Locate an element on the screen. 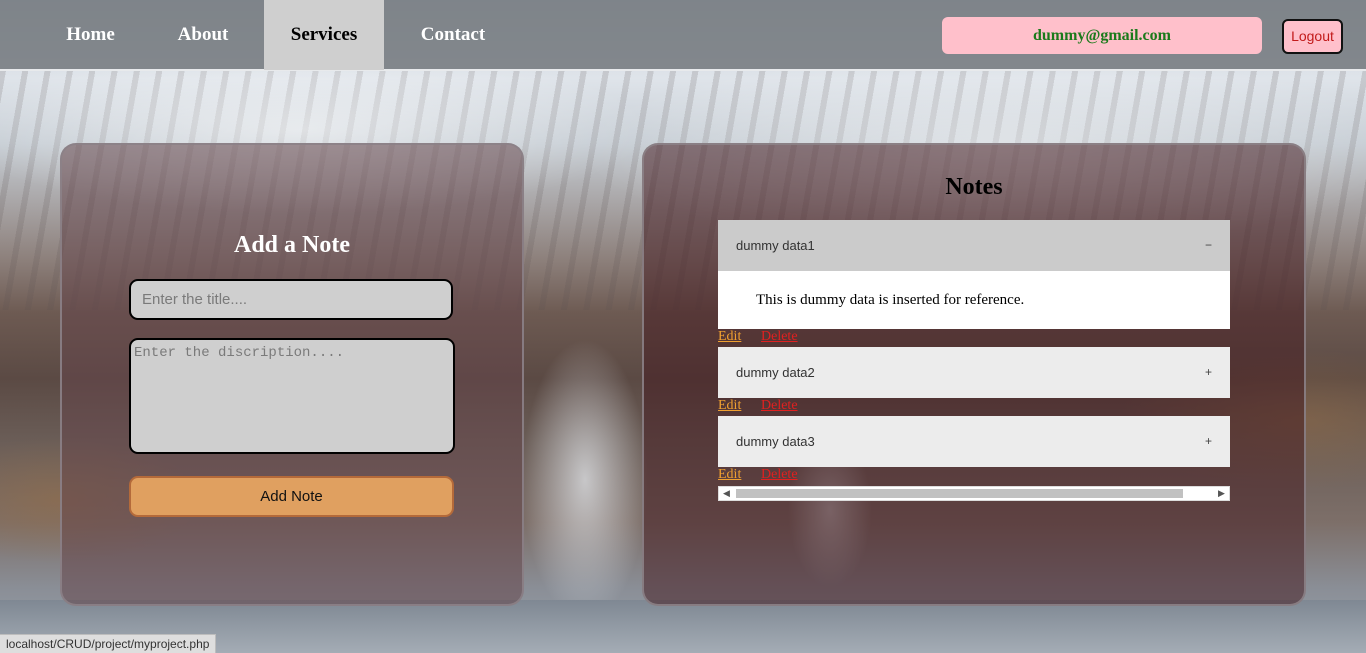 Image resolution: width=1366 pixels, height=653 pixels. horizontal-scrollbar: ◀ ▶ is located at coordinates (974, 493).